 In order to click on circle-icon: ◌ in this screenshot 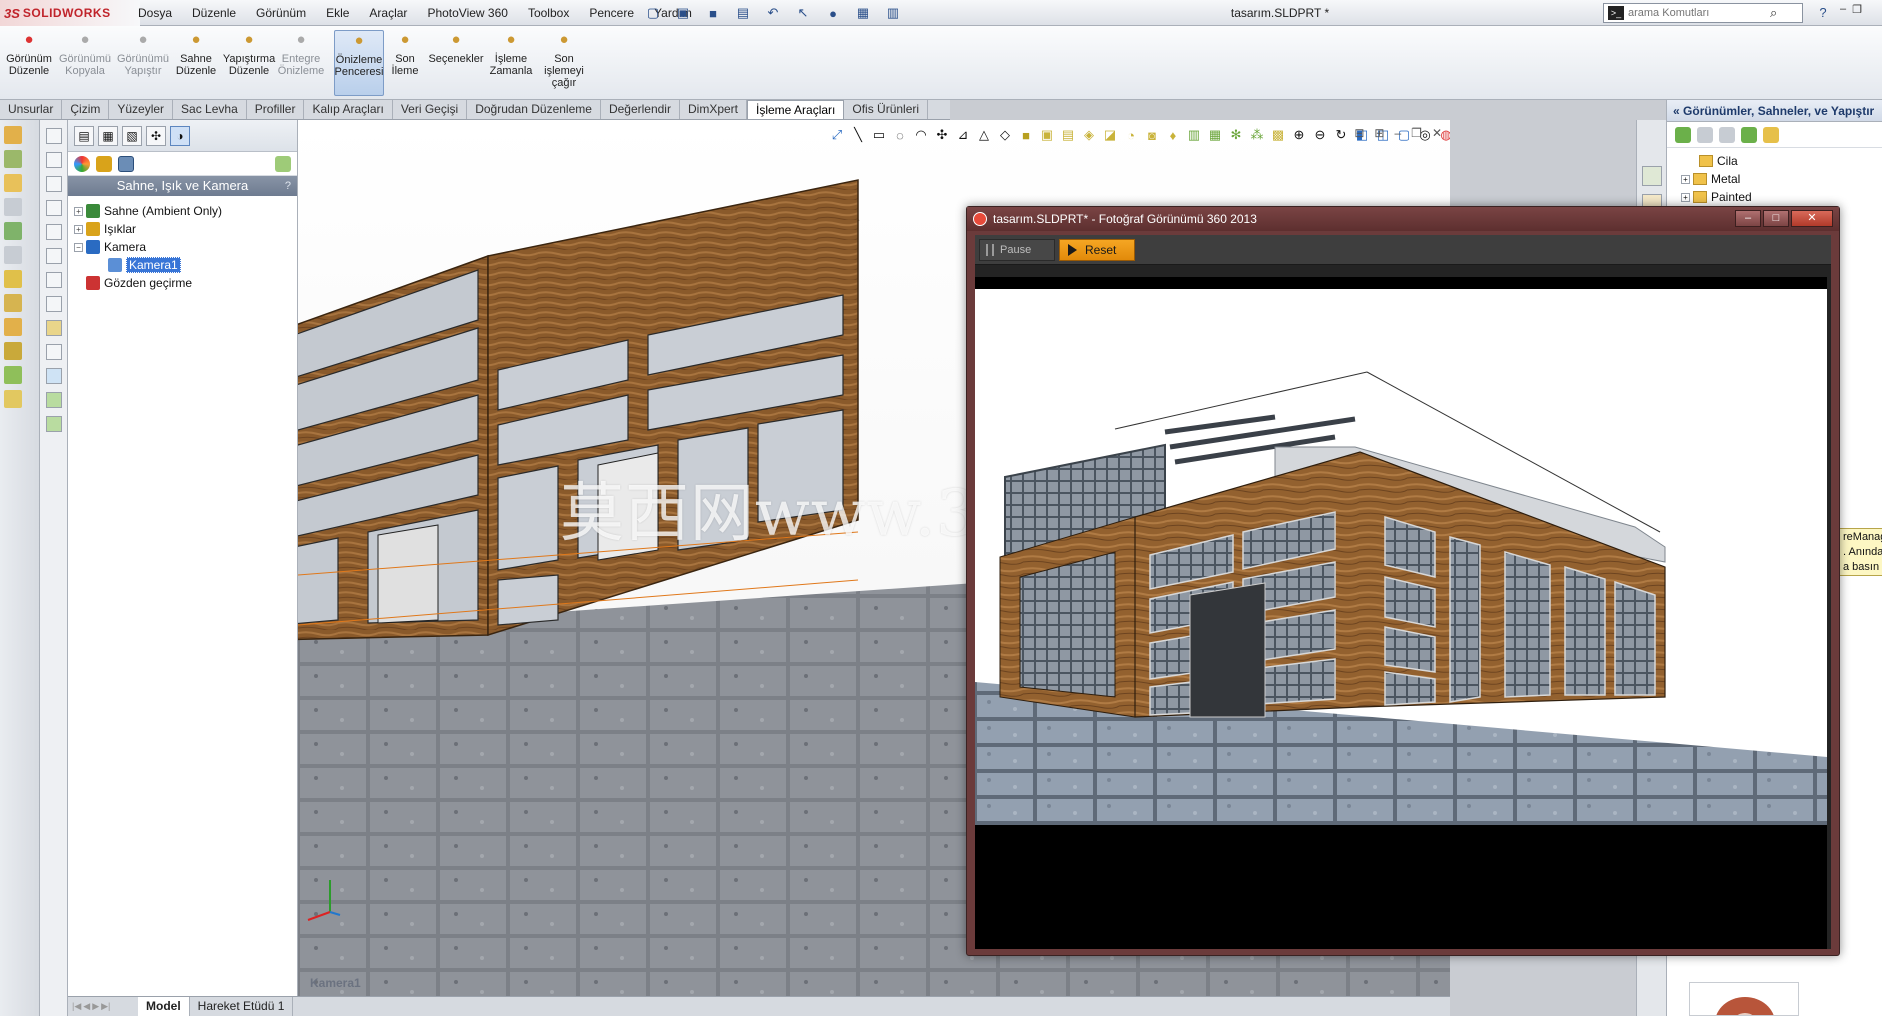, I will do `click(900, 135)`.